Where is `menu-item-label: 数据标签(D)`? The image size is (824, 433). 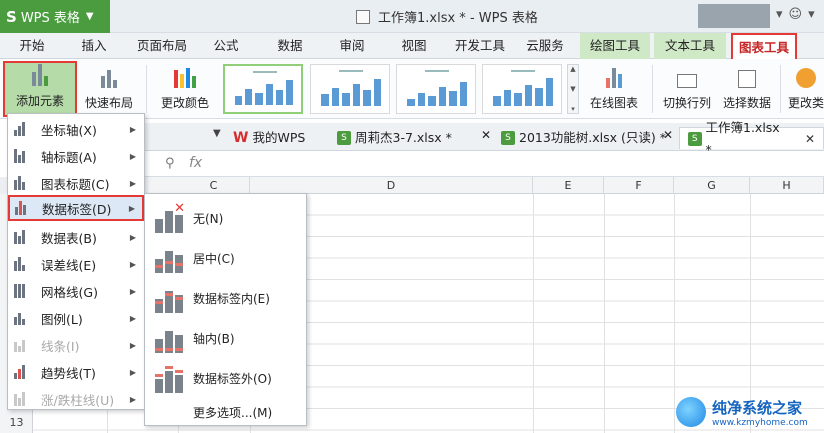 menu-item-label: 数据标签(D) is located at coordinates (77, 209).